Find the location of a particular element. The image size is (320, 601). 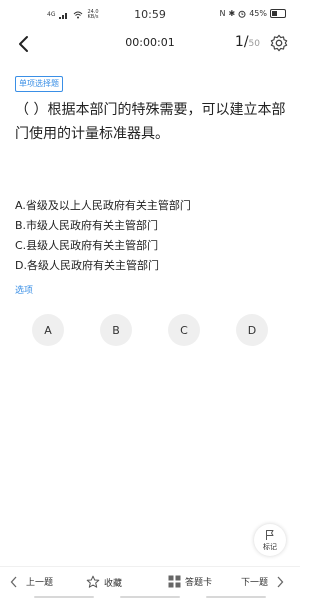

nav-bar: 00:00:01 1/50 is located at coordinates (150, 44).